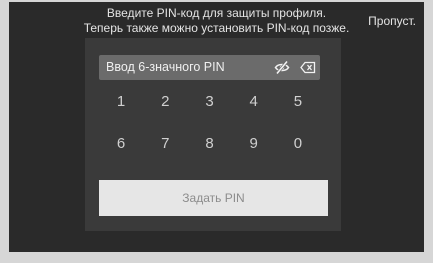 This screenshot has width=433, height=263. What do you see at coordinates (216, 13) in the screenshot?
I see `instruction-line-1: Введите PIN-код для защиты профиля.` at bounding box center [216, 13].